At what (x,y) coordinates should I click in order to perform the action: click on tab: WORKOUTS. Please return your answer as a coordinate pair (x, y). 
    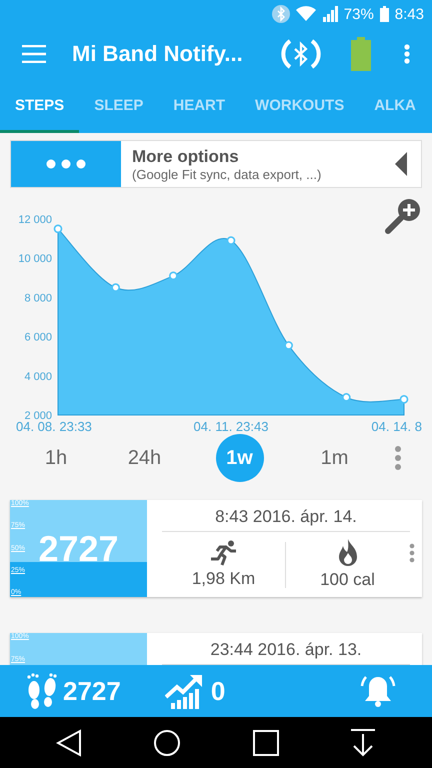
    Looking at the image, I should click on (300, 106).